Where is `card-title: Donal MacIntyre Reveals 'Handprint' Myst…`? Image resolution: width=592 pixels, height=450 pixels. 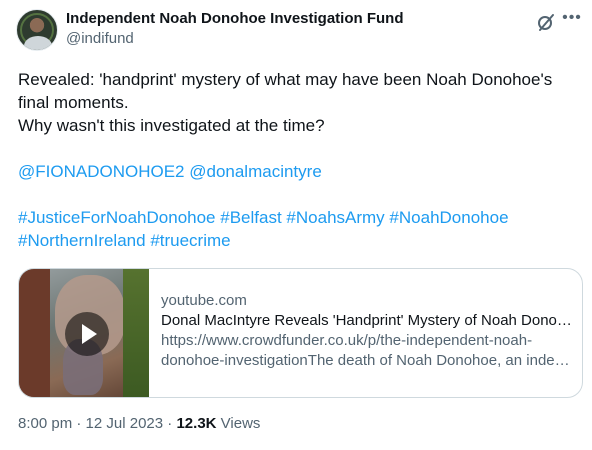
card-title: Donal MacIntyre Reveals 'Handprint' Myst… is located at coordinates (367, 321).